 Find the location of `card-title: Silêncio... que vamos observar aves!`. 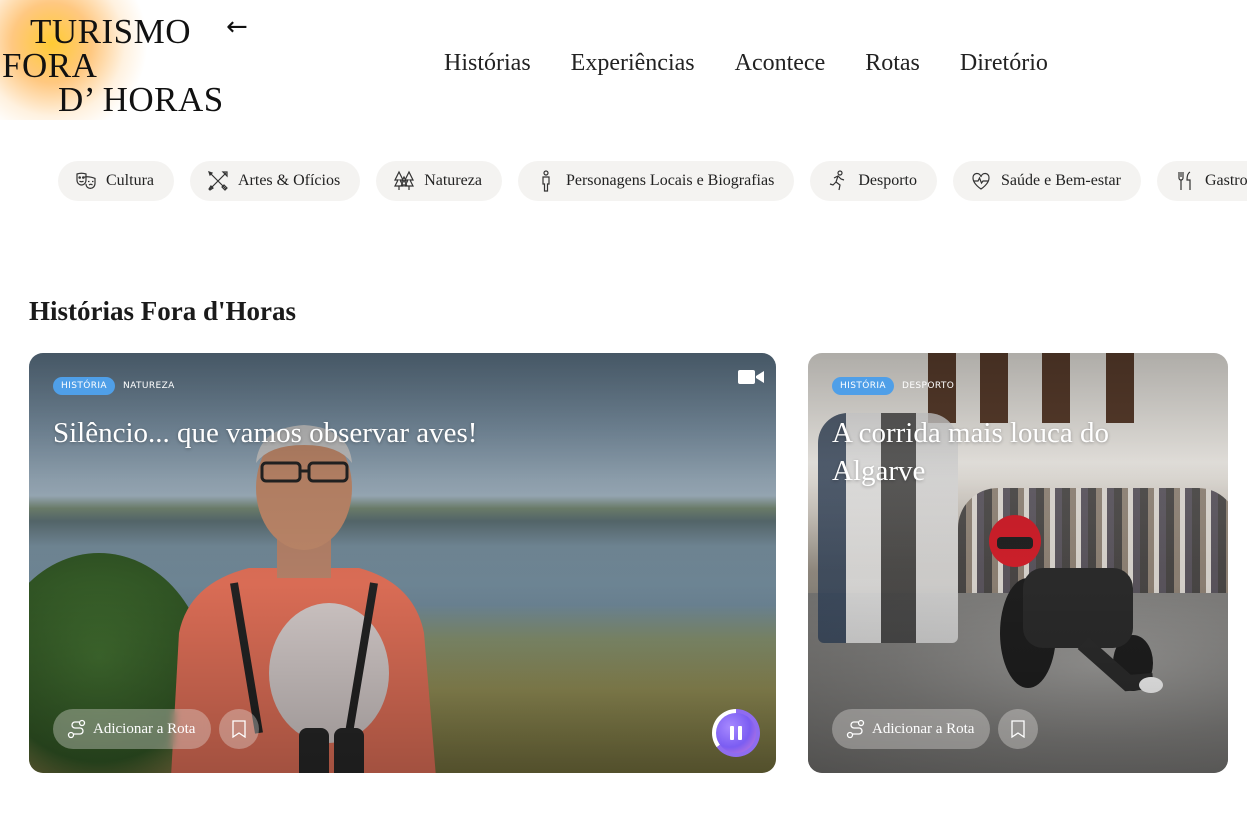

card-title: Silêncio... que vamos observar aves! is located at coordinates (402, 434).